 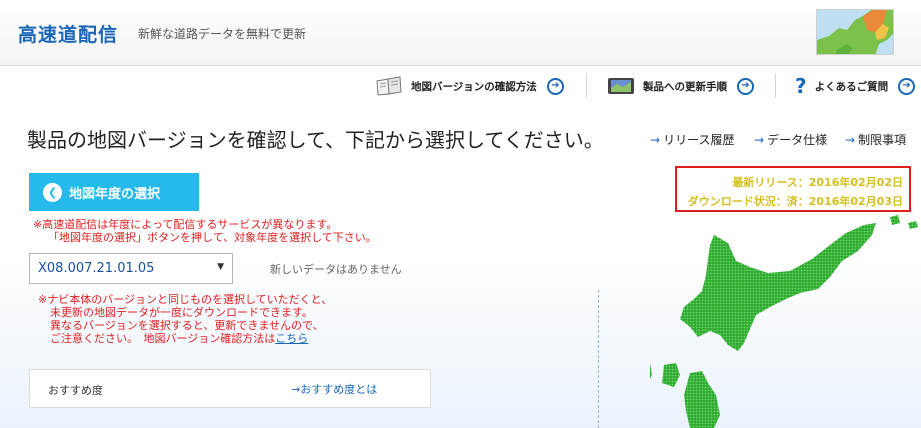 What do you see at coordinates (52, 192) in the screenshot?
I see `chevron-left-icon: ❮` at bounding box center [52, 192].